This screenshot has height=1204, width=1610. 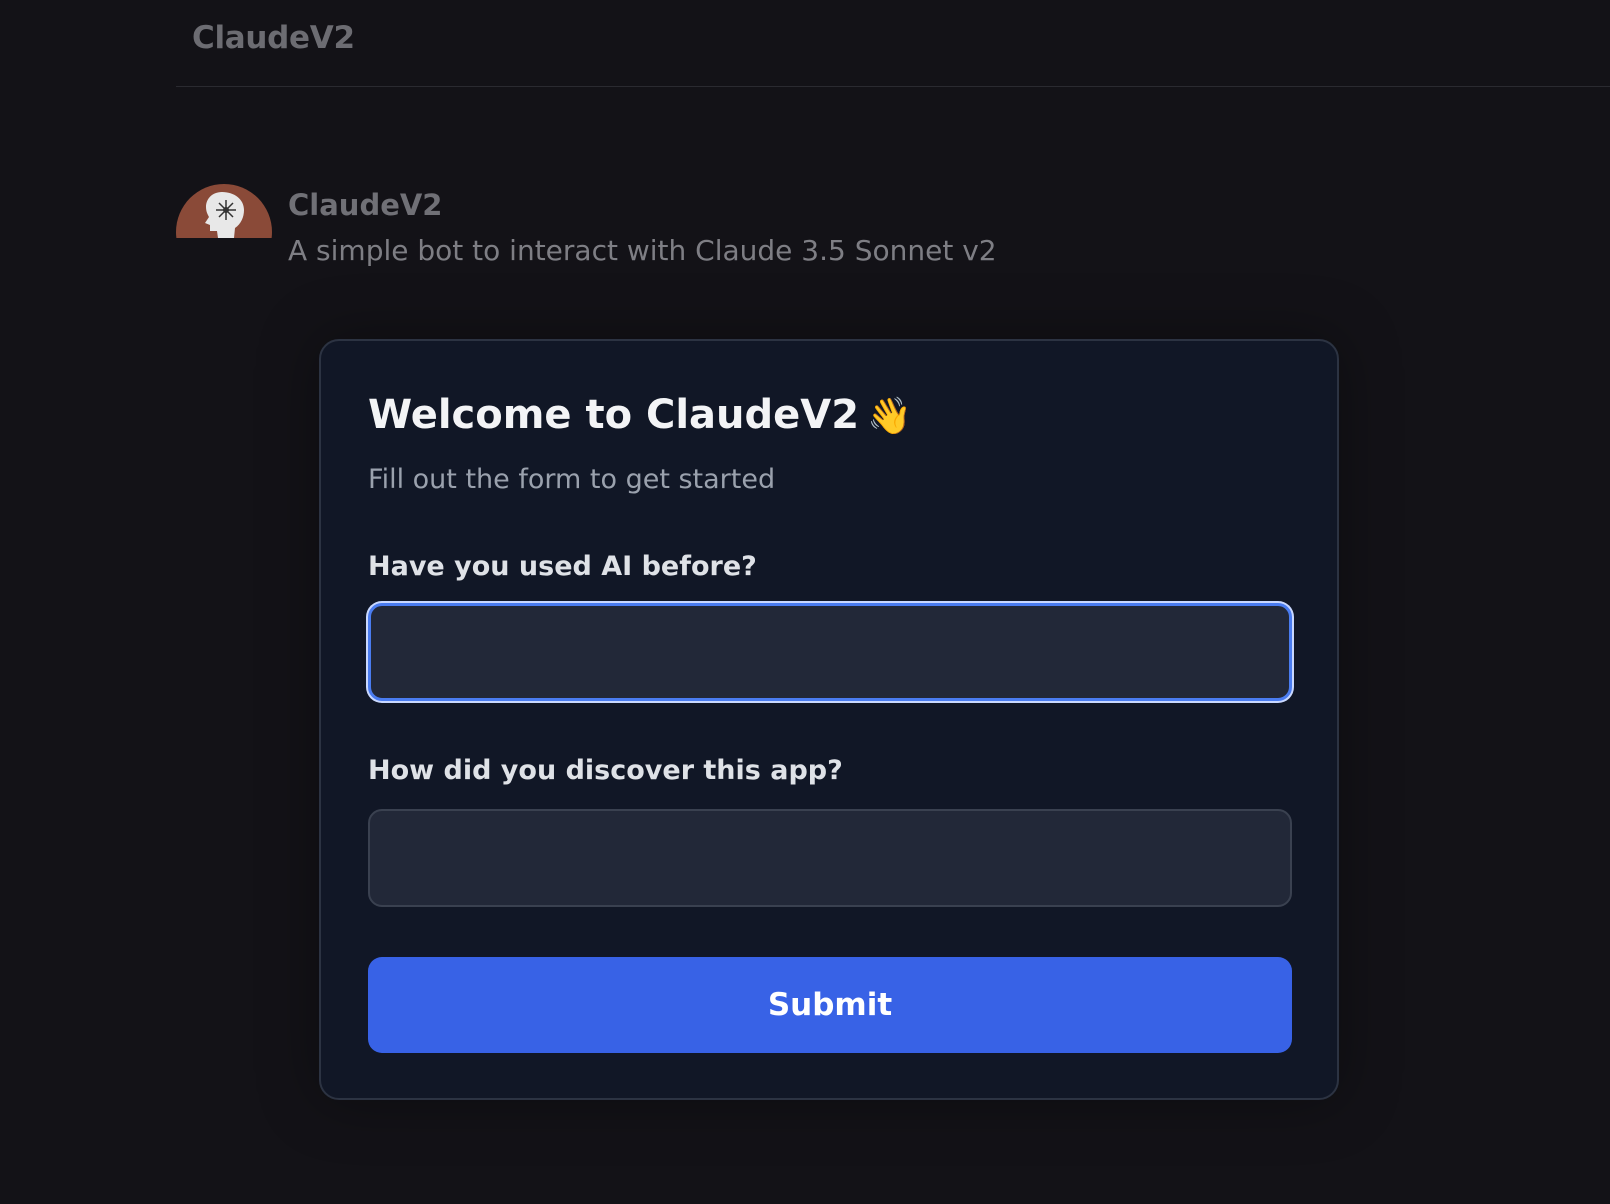 What do you see at coordinates (830, 652) in the screenshot?
I see `ai-experience-input` at bounding box center [830, 652].